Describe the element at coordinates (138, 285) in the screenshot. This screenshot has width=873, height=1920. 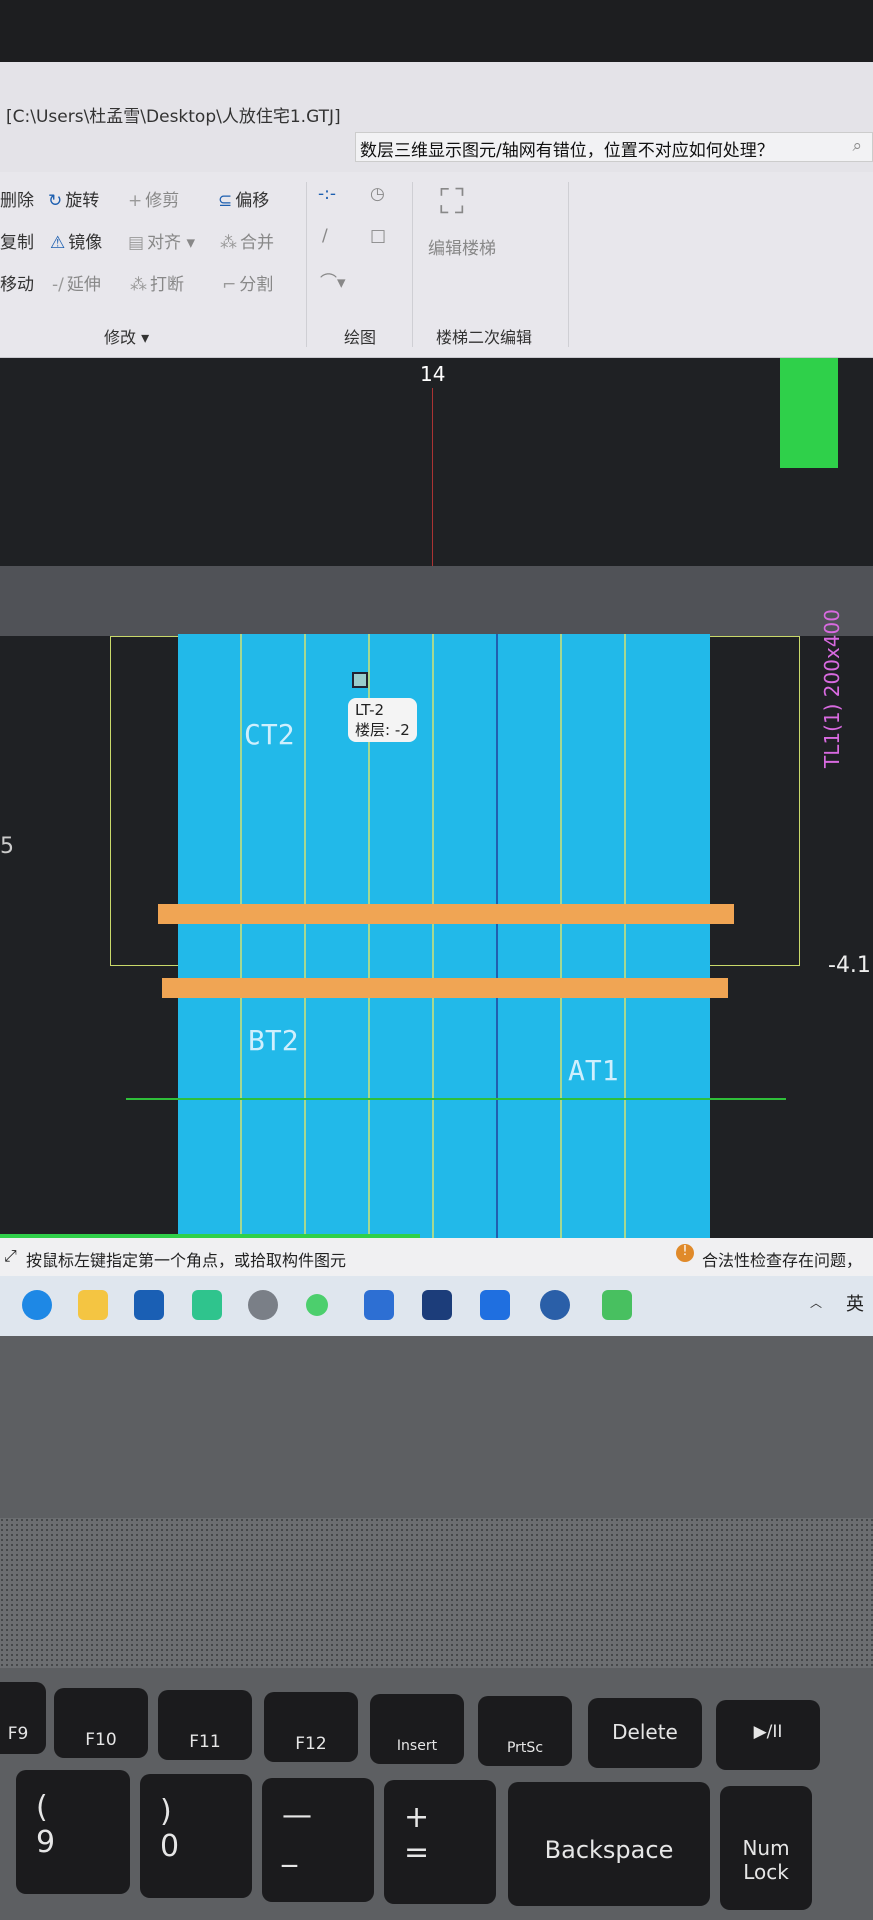
I see `break-icon: ⁂` at that location.